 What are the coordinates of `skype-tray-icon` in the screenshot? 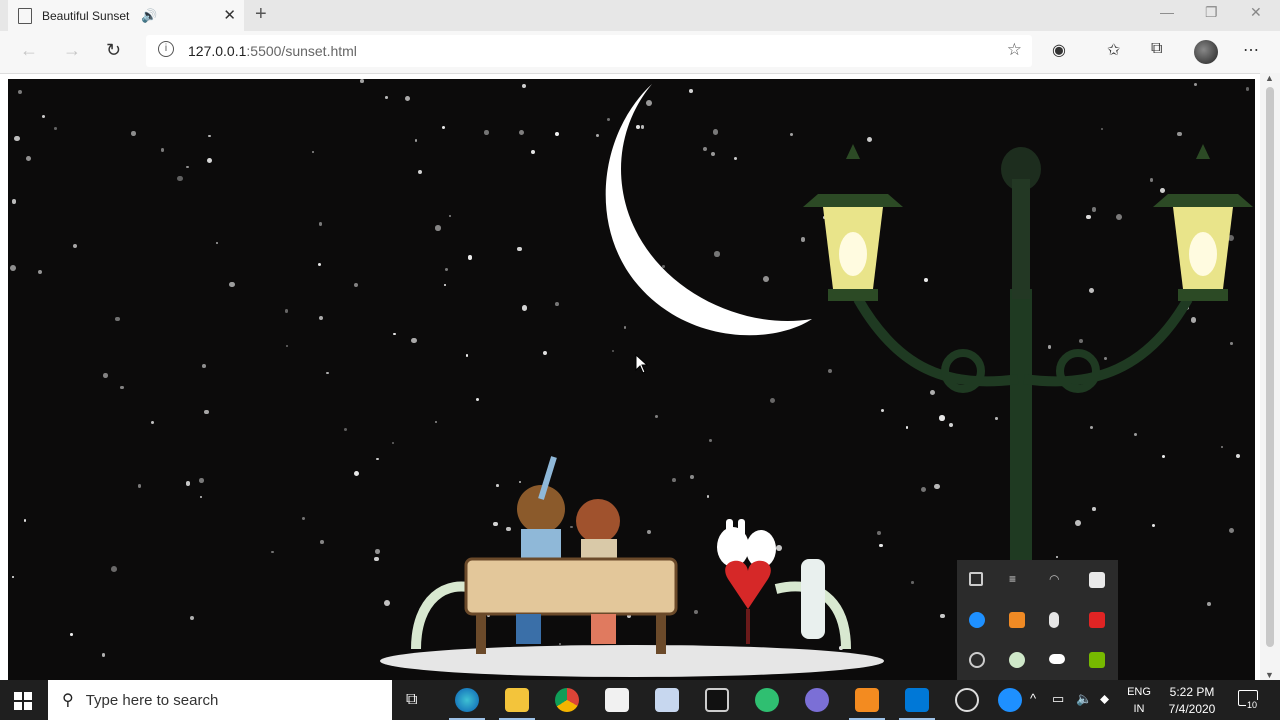 It's located at (977, 620).